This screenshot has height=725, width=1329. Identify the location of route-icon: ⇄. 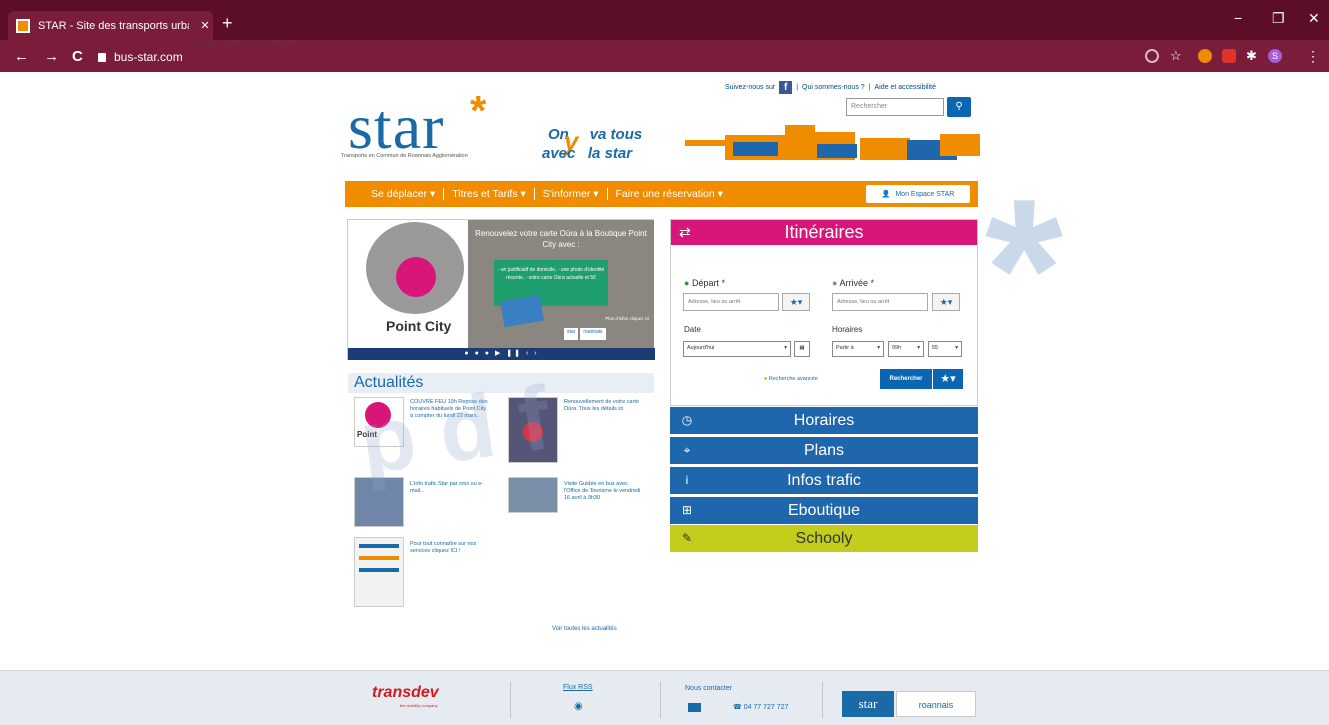
(685, 232).